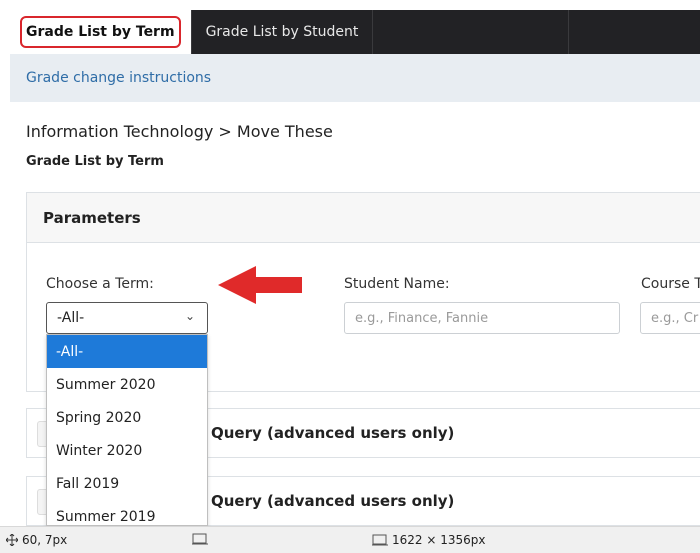 This screenshot has height=553, width=700. I want to click on student-name-input: e.g., Finance, Fannie, so click(482, 318).